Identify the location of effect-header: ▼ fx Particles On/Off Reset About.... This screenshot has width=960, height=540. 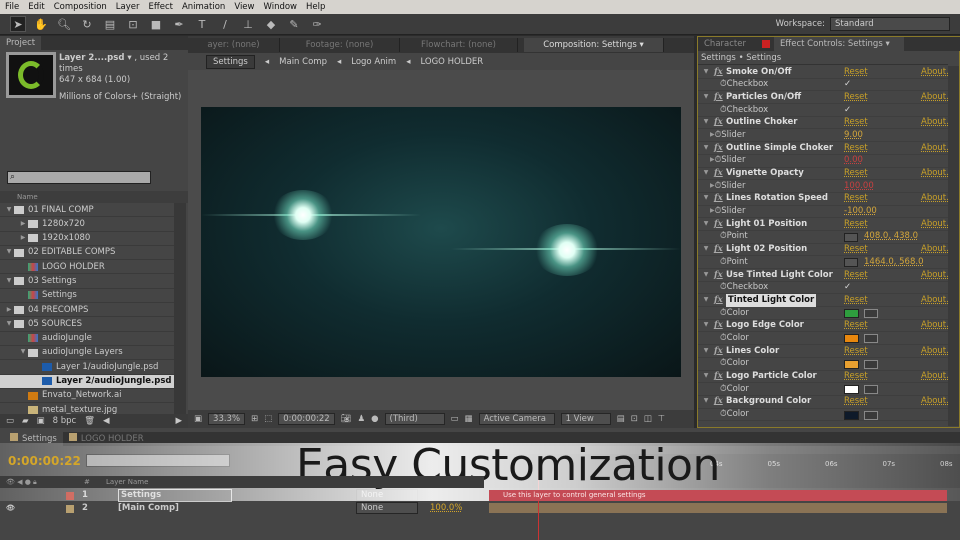
(826, 98).